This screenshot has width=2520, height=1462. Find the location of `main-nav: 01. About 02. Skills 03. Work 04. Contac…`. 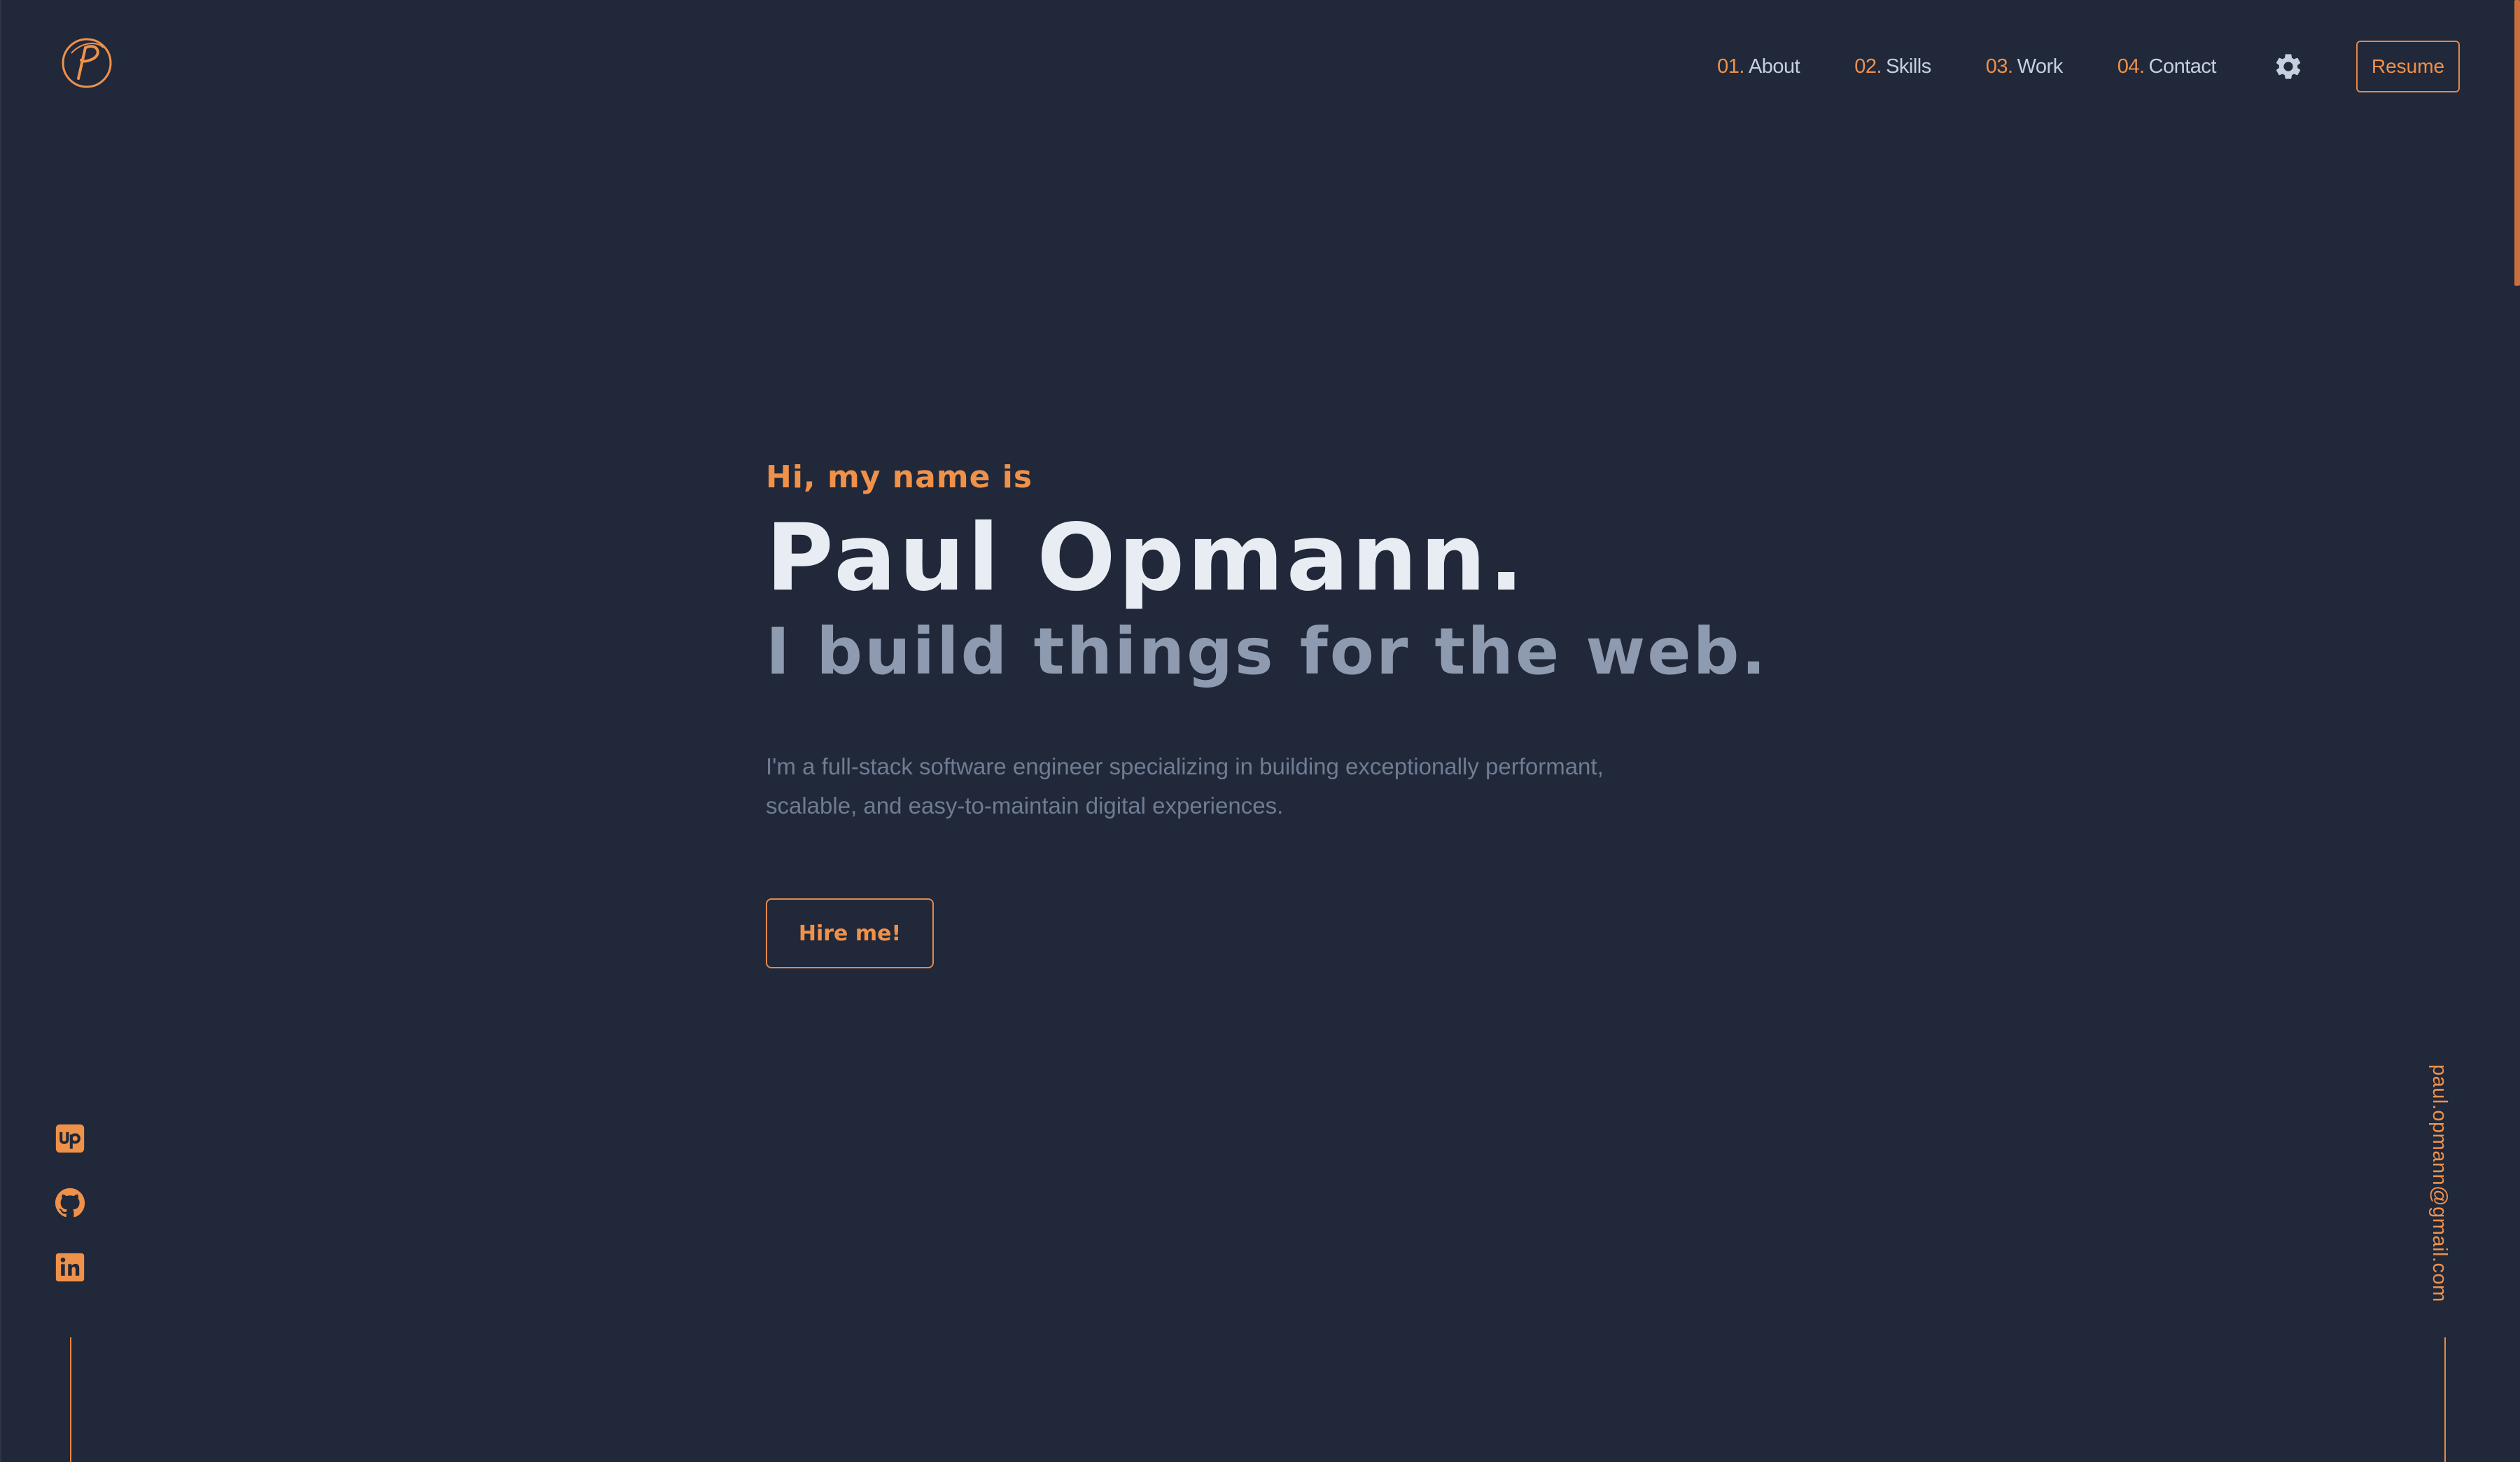

main-nav: 01. About 02. Skills 03. Work 04. Contac… is located at coordinates (2088, 66).